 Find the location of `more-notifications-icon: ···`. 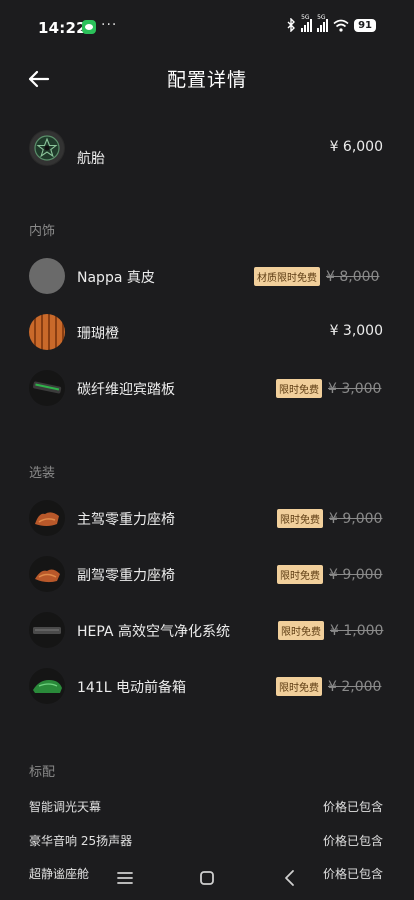

more-notifications-icon: ··· is located at coordinates (109, 25).